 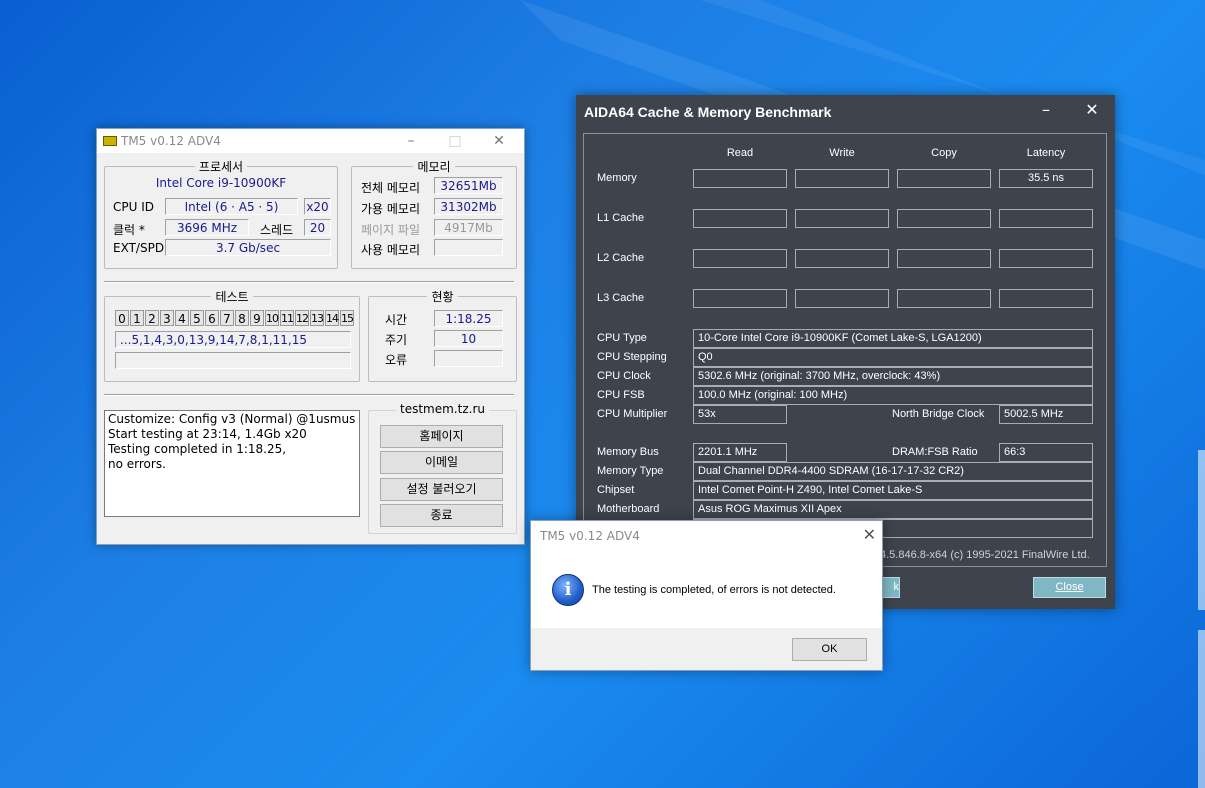 What do you see at coordinates (630, 471) in the screenshot?
I see `memory-type-label: Memory Type` at bounding box center [630, 471].